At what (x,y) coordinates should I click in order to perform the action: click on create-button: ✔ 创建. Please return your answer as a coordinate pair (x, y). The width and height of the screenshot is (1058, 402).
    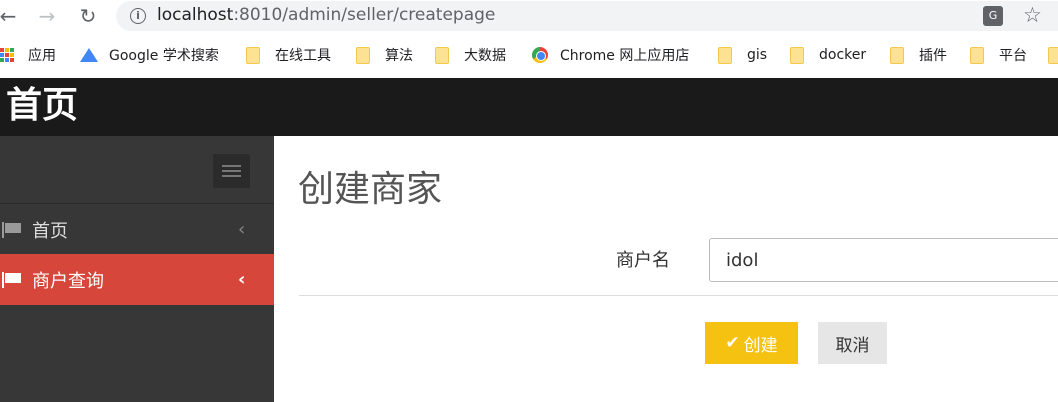
    Looking at the image, I should click on (751, 343).